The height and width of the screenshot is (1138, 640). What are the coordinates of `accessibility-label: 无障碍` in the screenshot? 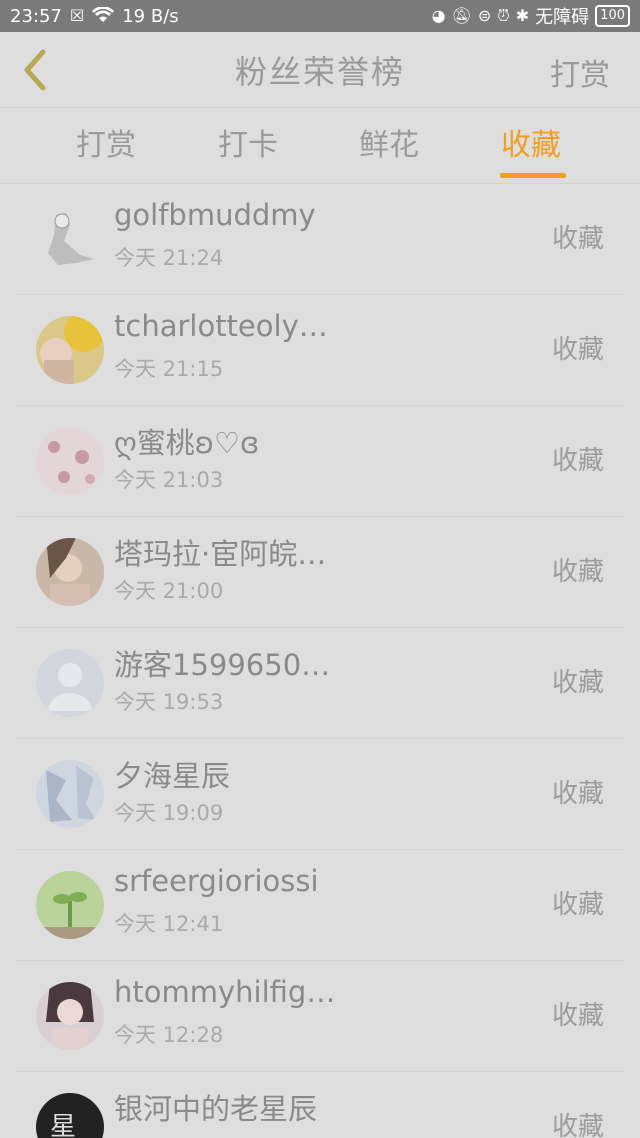 It's located at (562, 17).